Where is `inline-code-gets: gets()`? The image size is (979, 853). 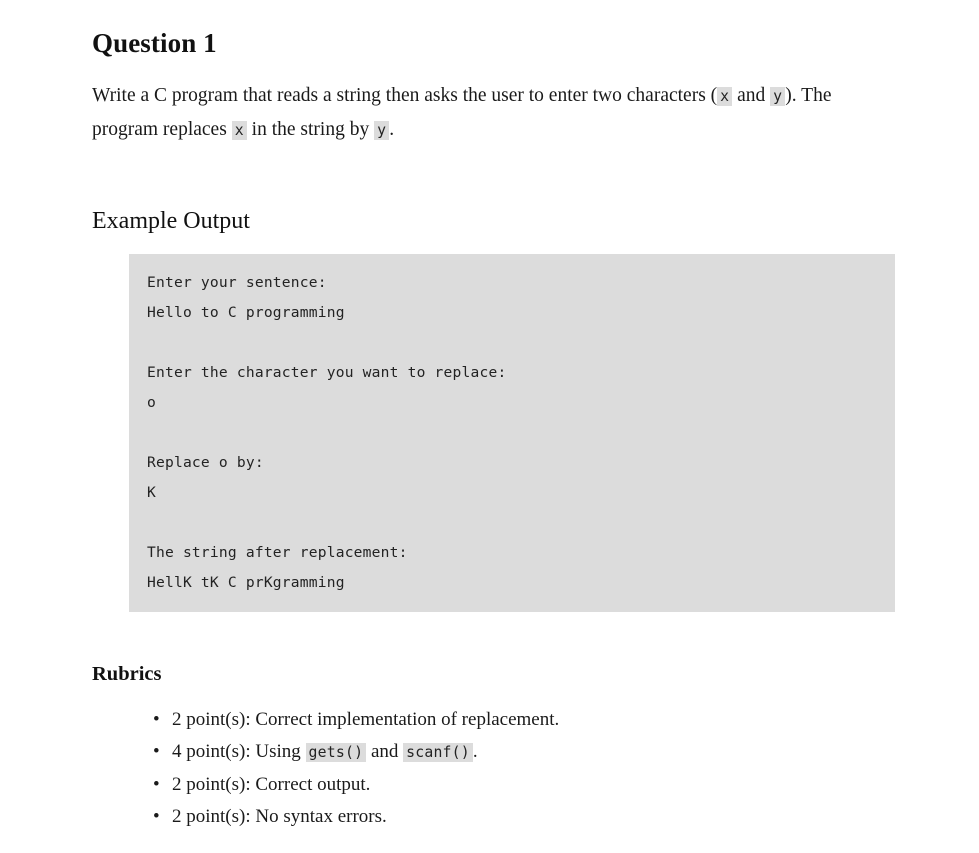
inline-code-gets: gets() is located at coordinates (336, 752).